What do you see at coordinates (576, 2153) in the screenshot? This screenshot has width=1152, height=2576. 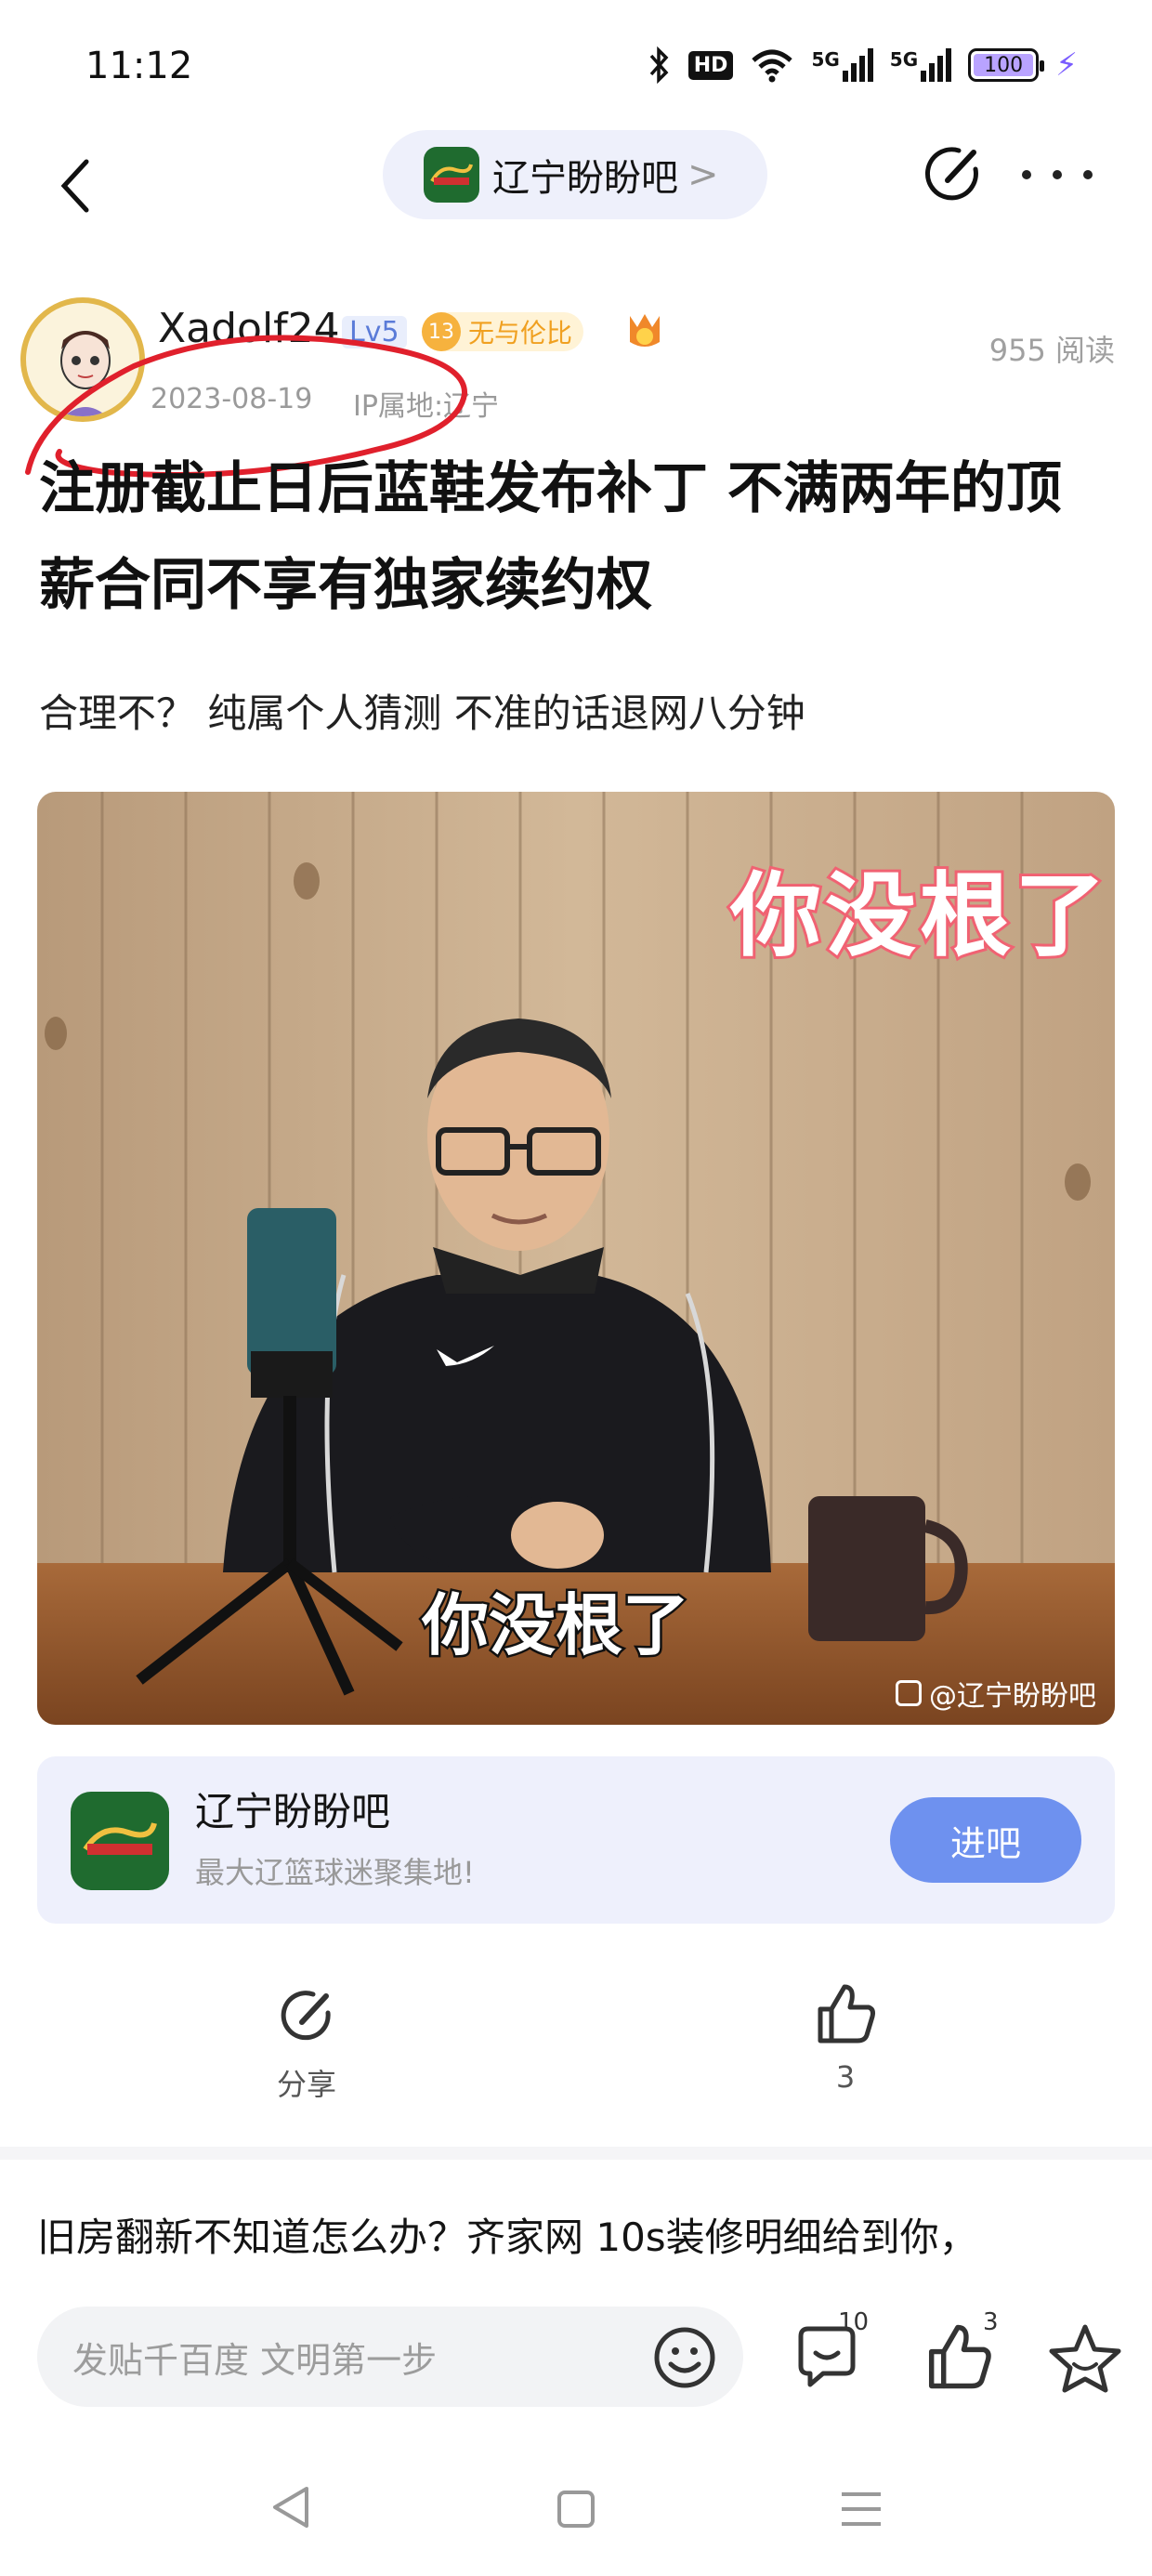 I see `section-divider` at bounding box center [576, 2153].